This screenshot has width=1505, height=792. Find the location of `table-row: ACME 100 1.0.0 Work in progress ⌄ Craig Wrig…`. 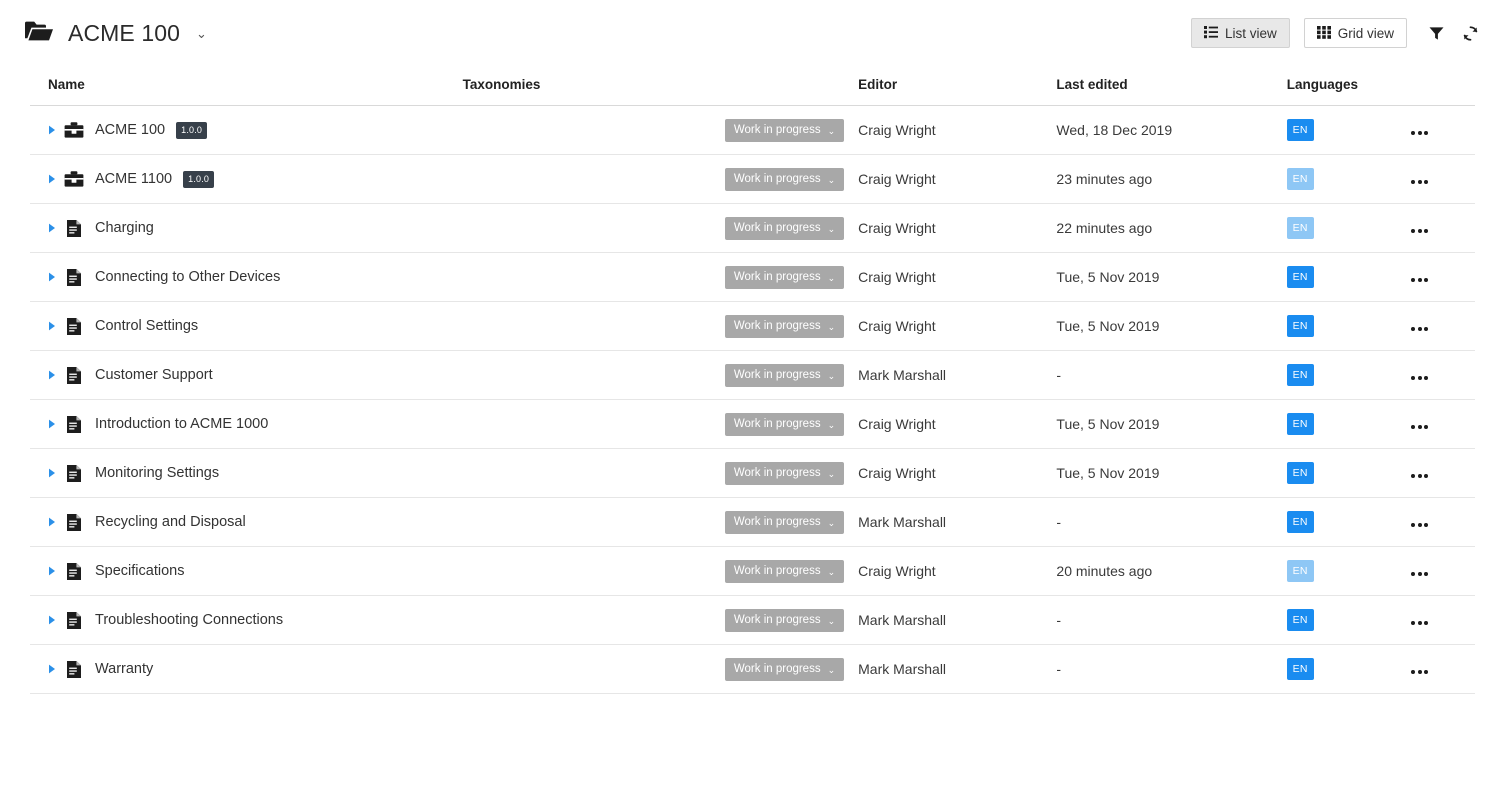

table-row: ACME 100 1.0.0 Work in progress ⌄ Craig Wrig… is located at coordinates (752, 130).